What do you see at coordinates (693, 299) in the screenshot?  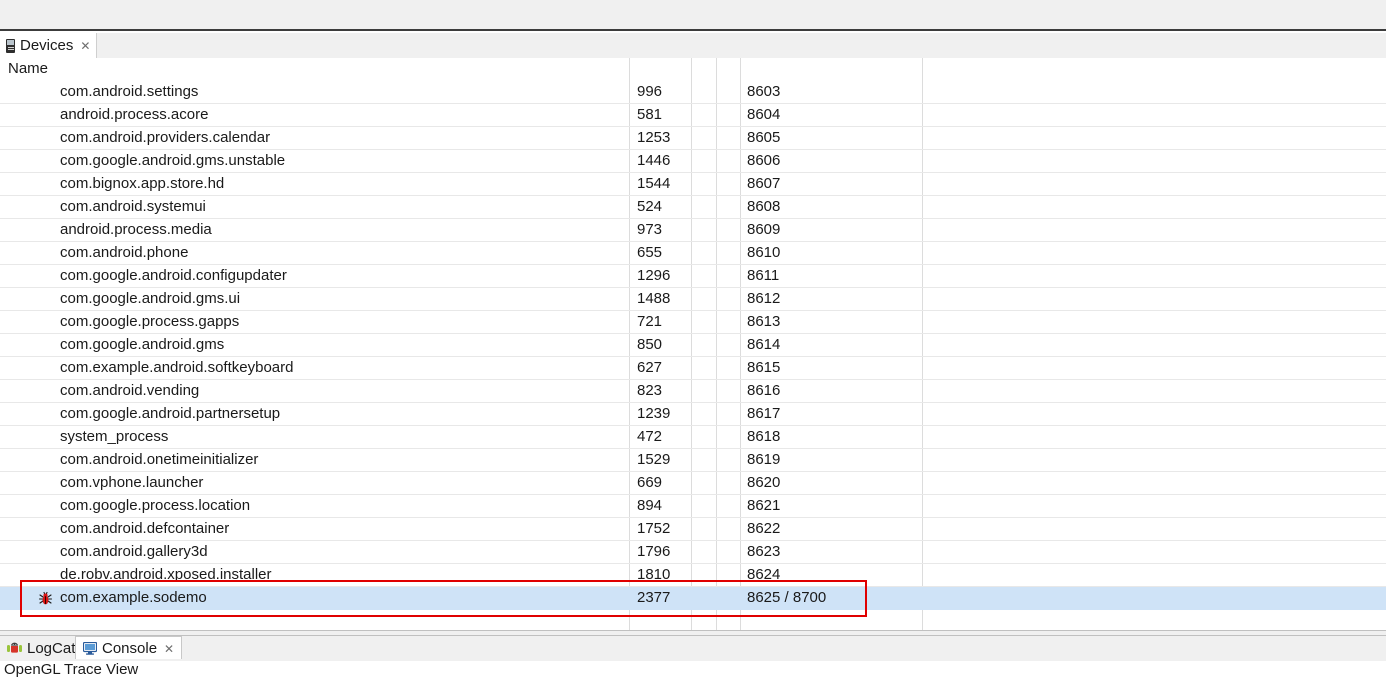 I see `table-row: com.google.android.gms.ui 1488 8612` at bounding box center [693, 299].